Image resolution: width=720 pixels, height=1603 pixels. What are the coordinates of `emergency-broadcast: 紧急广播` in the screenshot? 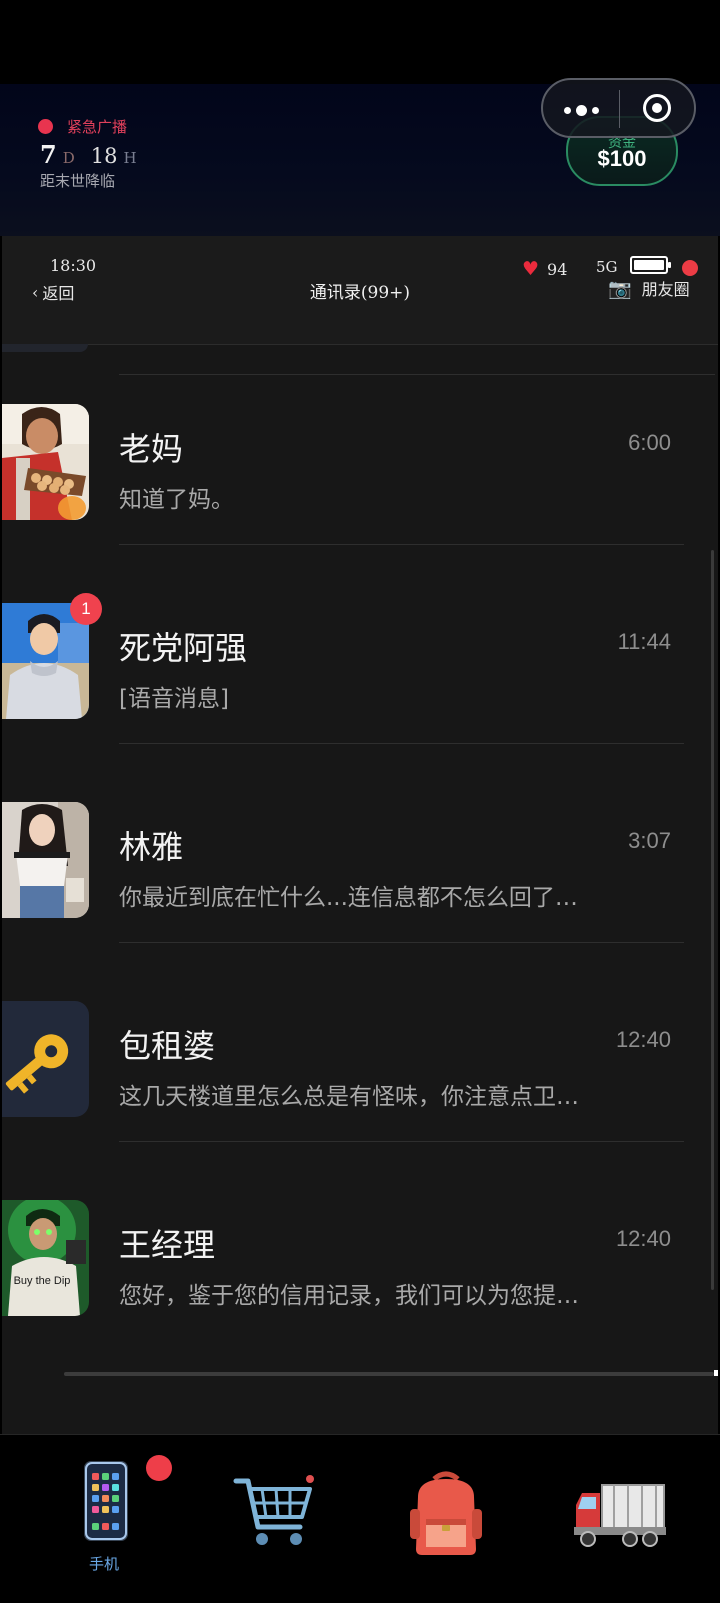 It's located at (82, 126).